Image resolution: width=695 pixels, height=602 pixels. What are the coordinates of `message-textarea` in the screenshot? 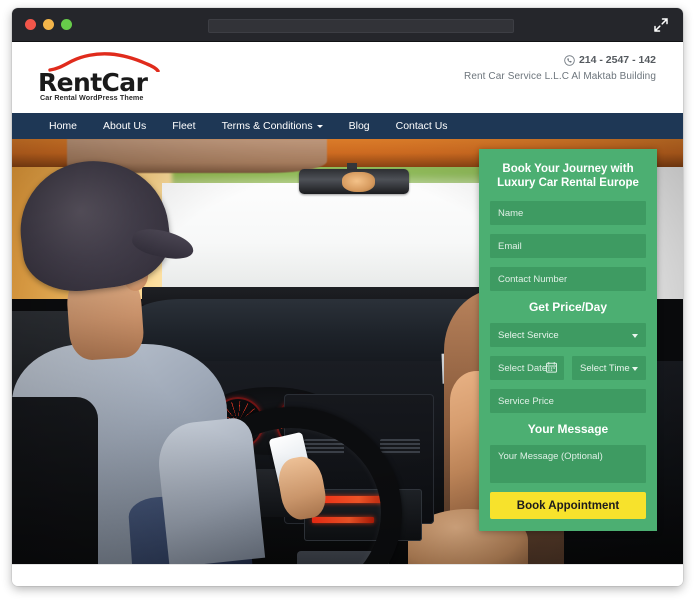 It's located at (568, 464).